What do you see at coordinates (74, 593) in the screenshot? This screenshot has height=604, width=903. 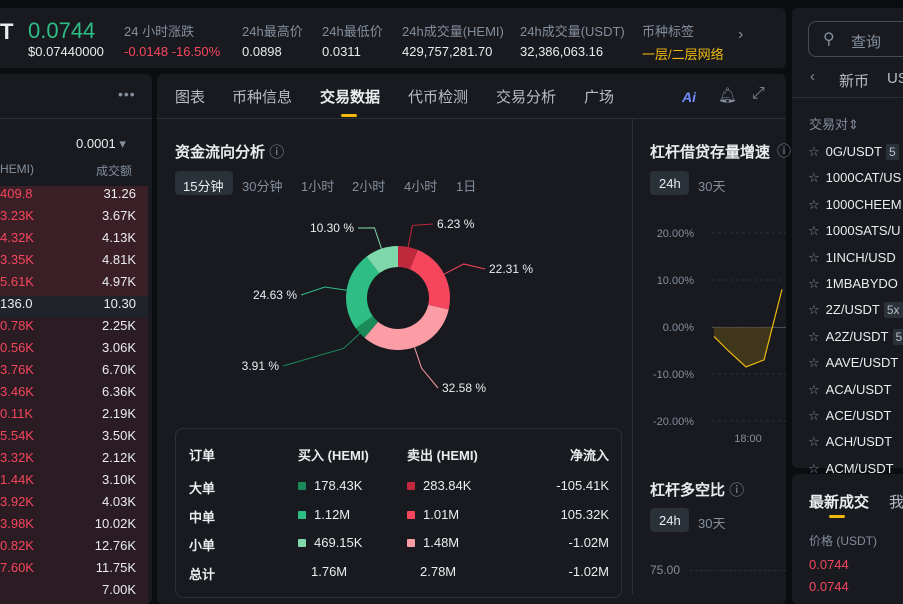 I see `orderbook-row: 7.00K` at bounding box center [74, 593].